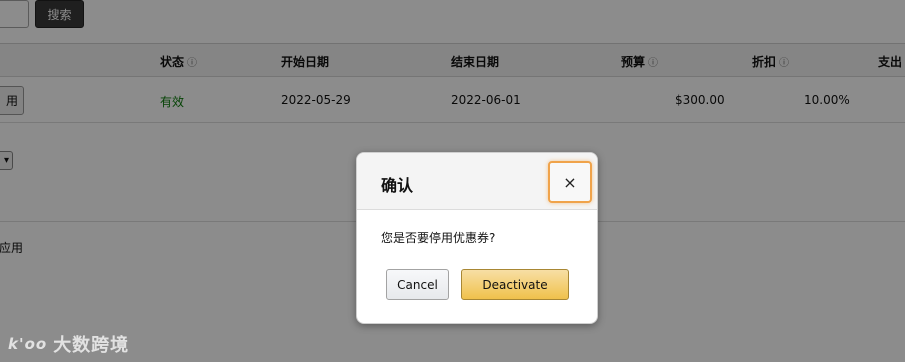  I want to click on dialog-header: 确认 ×, so click(477, 181).